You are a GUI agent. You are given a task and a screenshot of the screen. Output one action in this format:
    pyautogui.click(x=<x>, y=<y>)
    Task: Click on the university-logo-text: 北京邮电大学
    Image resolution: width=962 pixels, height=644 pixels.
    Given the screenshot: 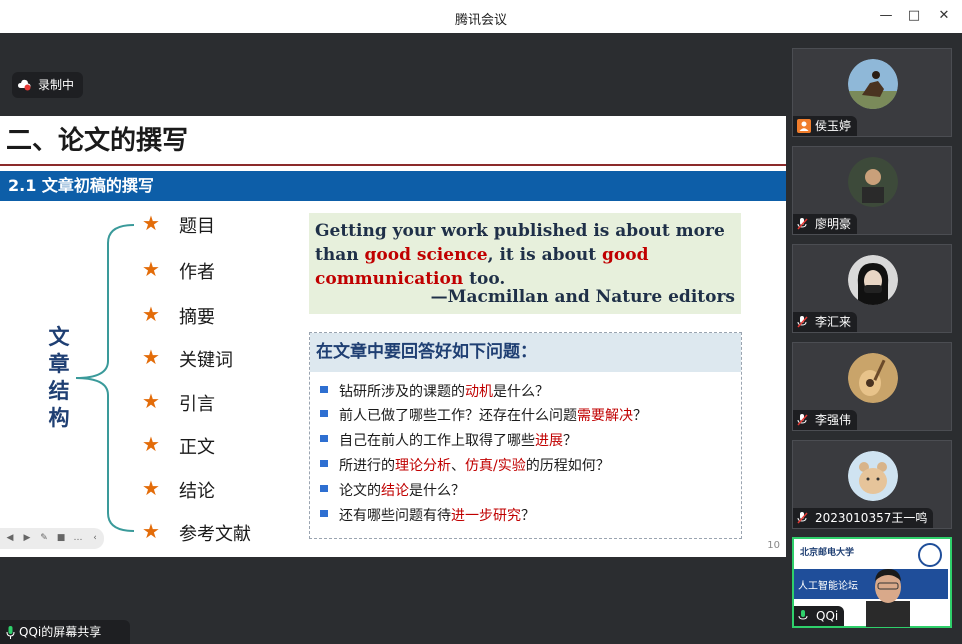 What is the action you would take?
    pyautogui.click(x=827, y=553)
    